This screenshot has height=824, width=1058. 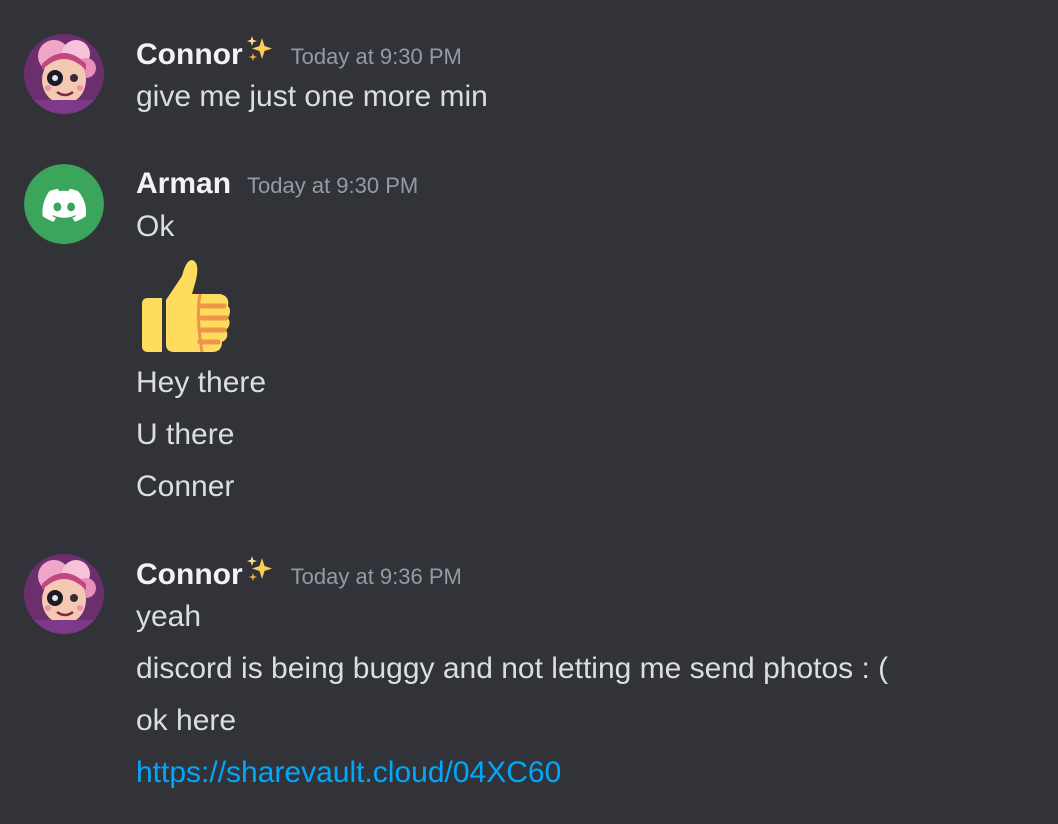 I want to click on message-link: https://sharevault.cloud/04XC60, so click(x=348, y=772).